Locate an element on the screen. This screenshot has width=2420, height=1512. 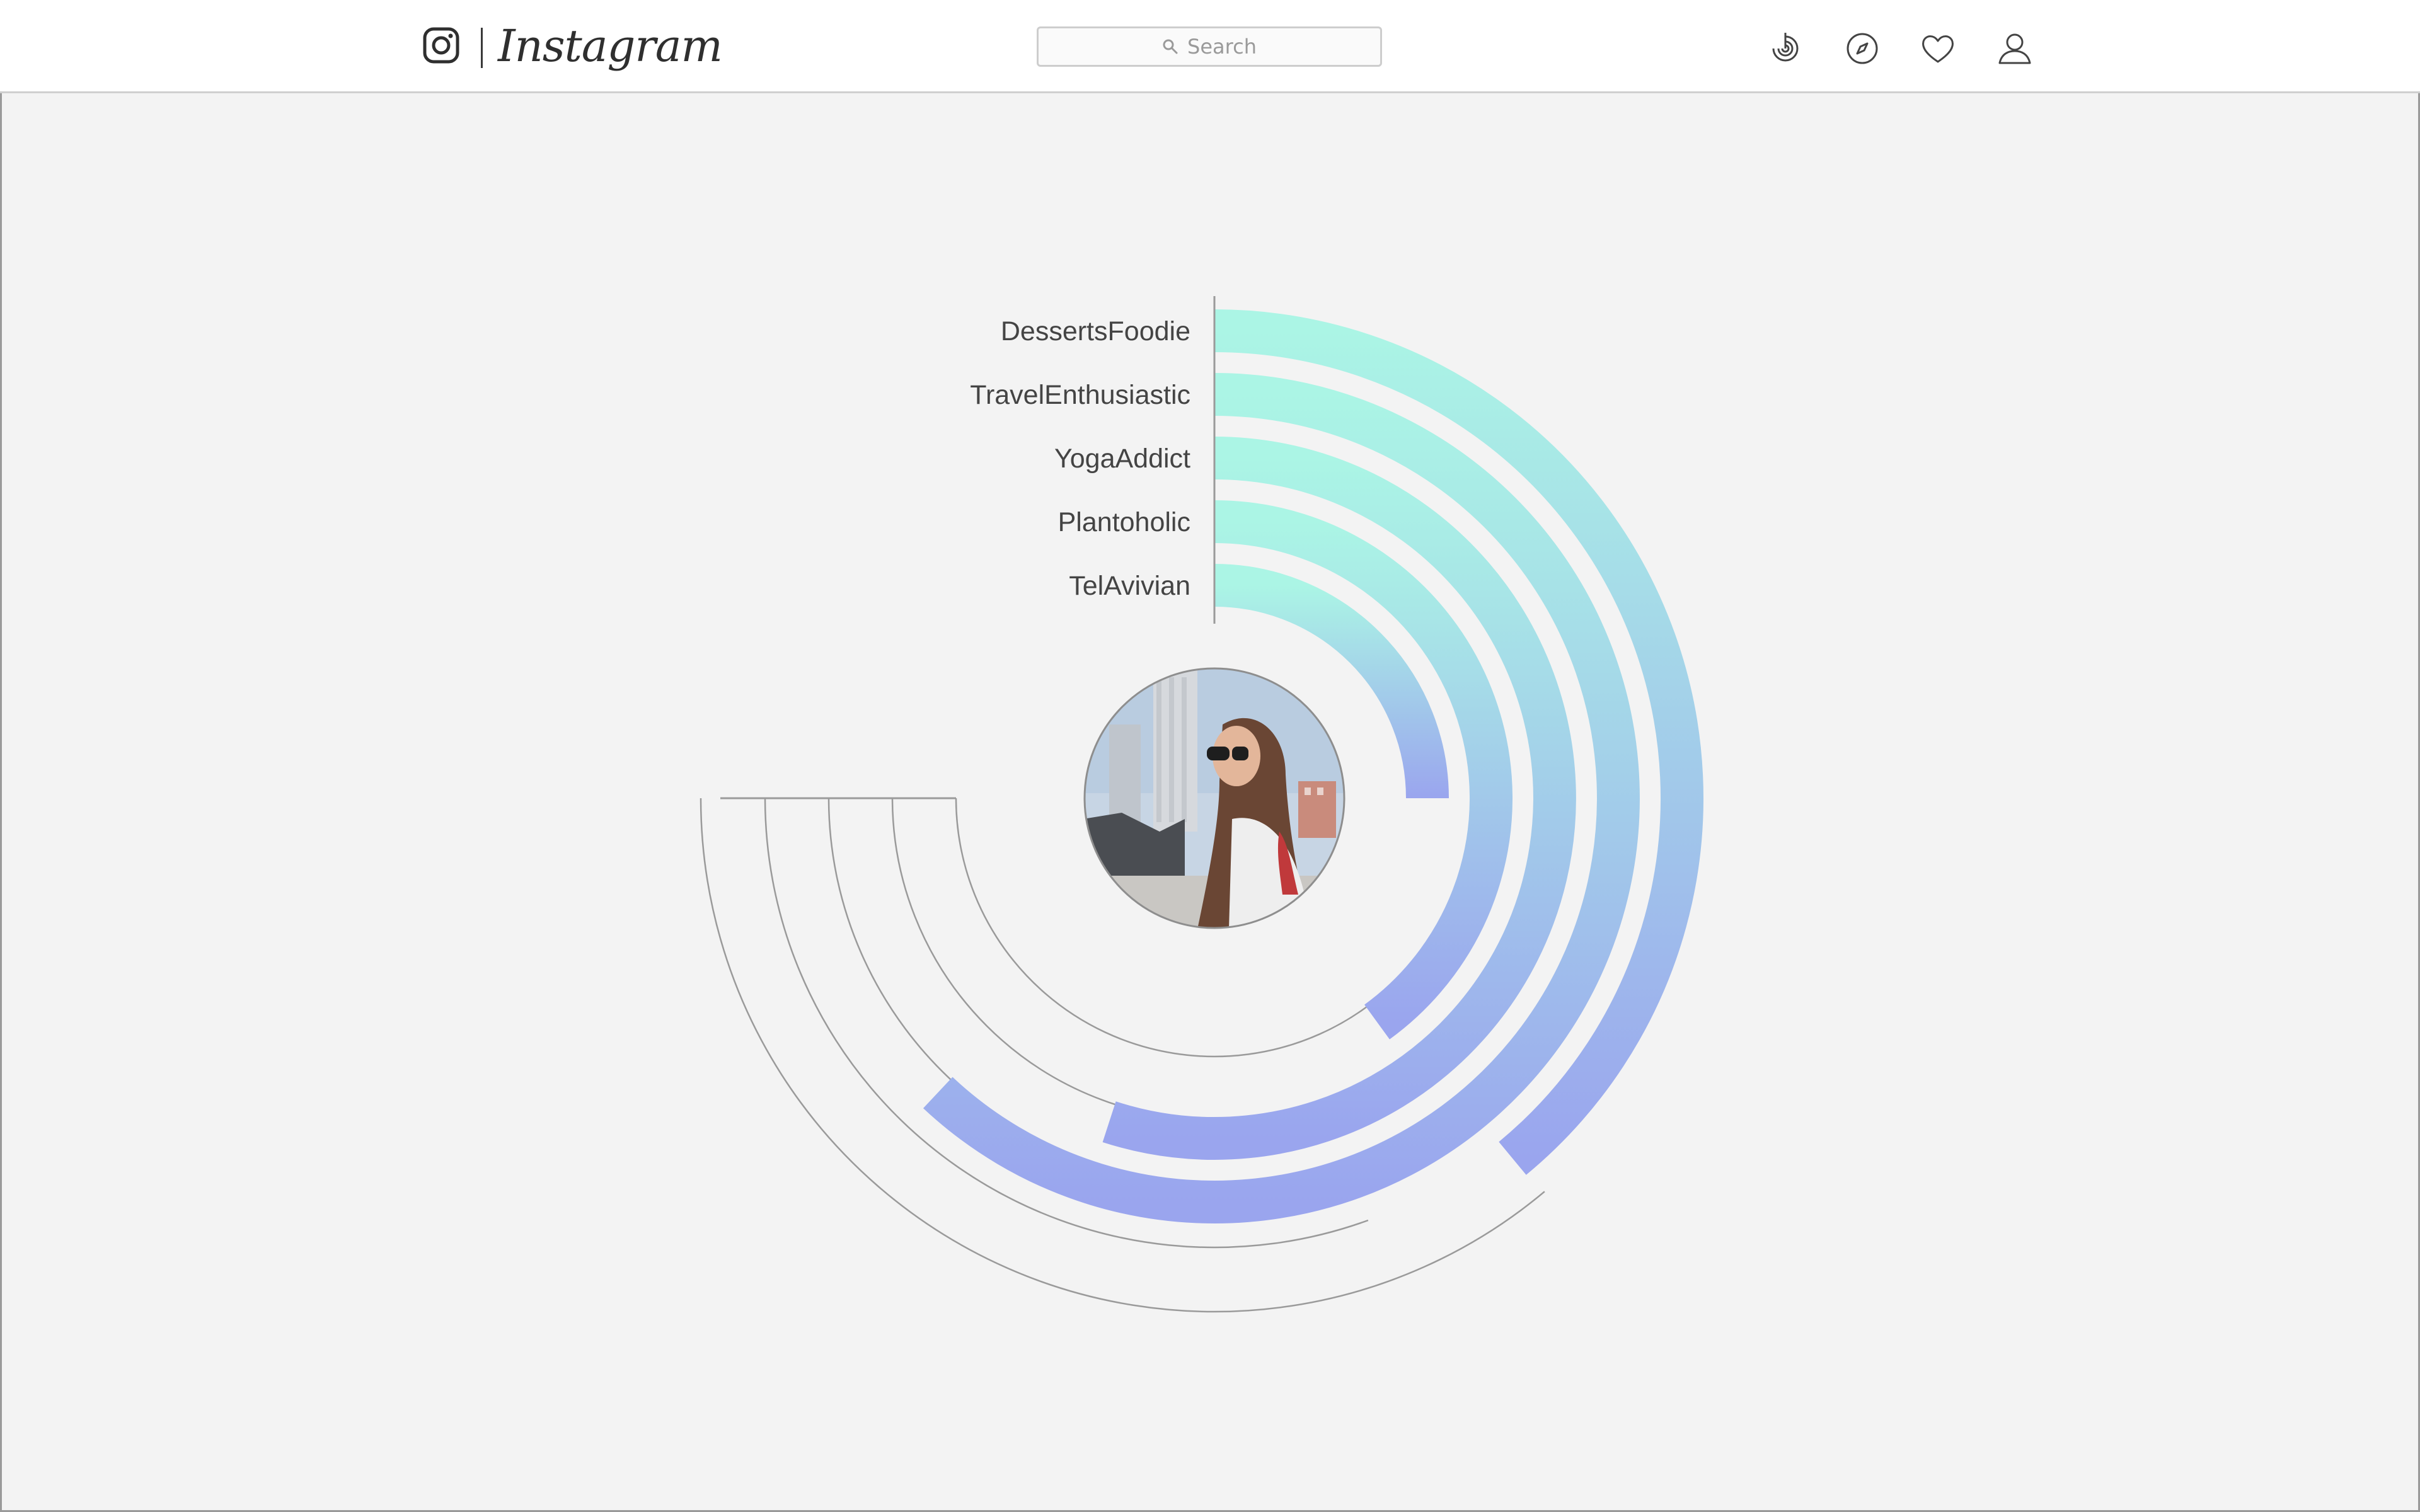
category-label: Plantoholic is located at coordinates (1124, 522).